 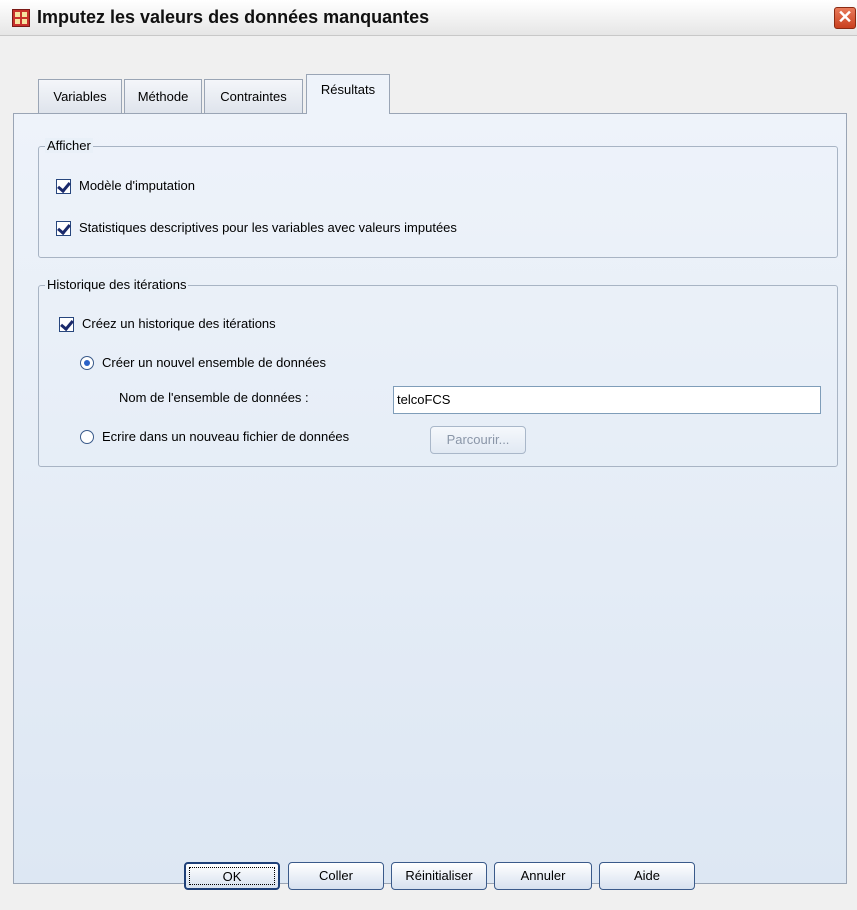 I want to click on descriptive-stats-checkbox, so click(x=63, y=228).